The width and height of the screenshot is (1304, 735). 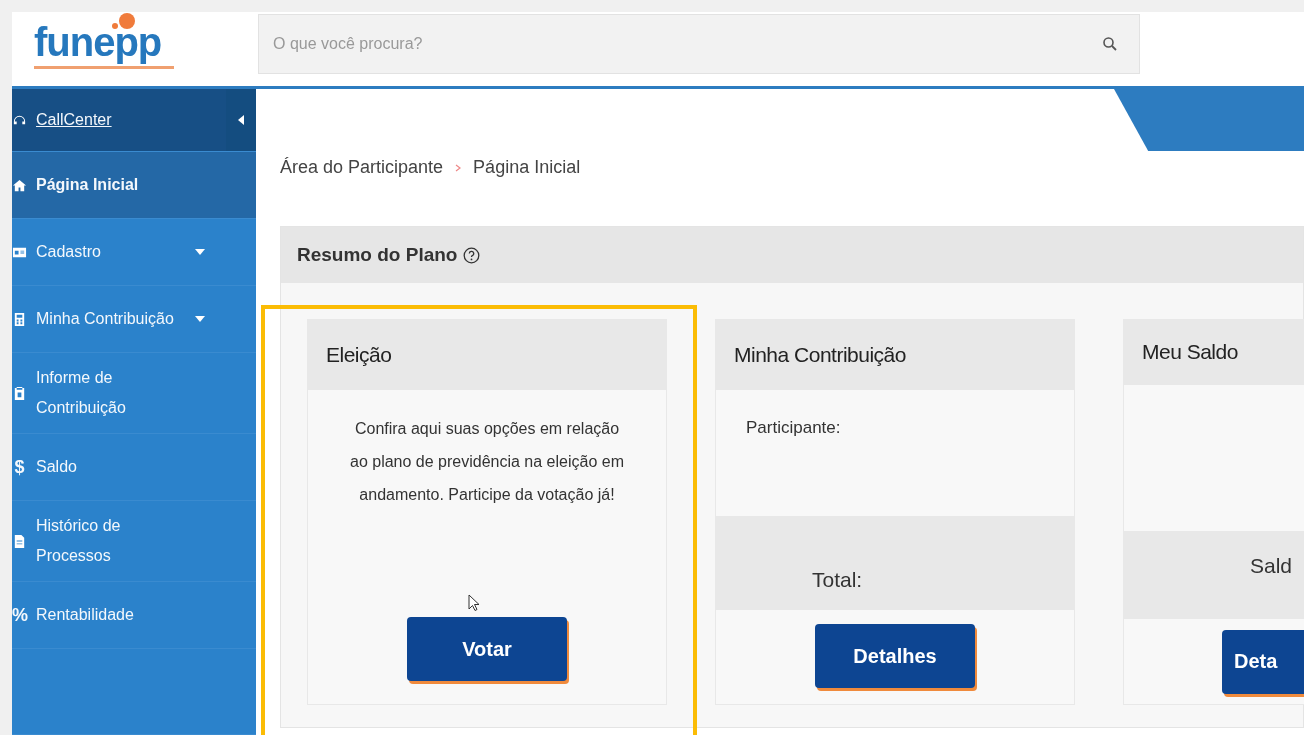 I want to click on mouse-cursor-icon, so click(x=474, y=603).